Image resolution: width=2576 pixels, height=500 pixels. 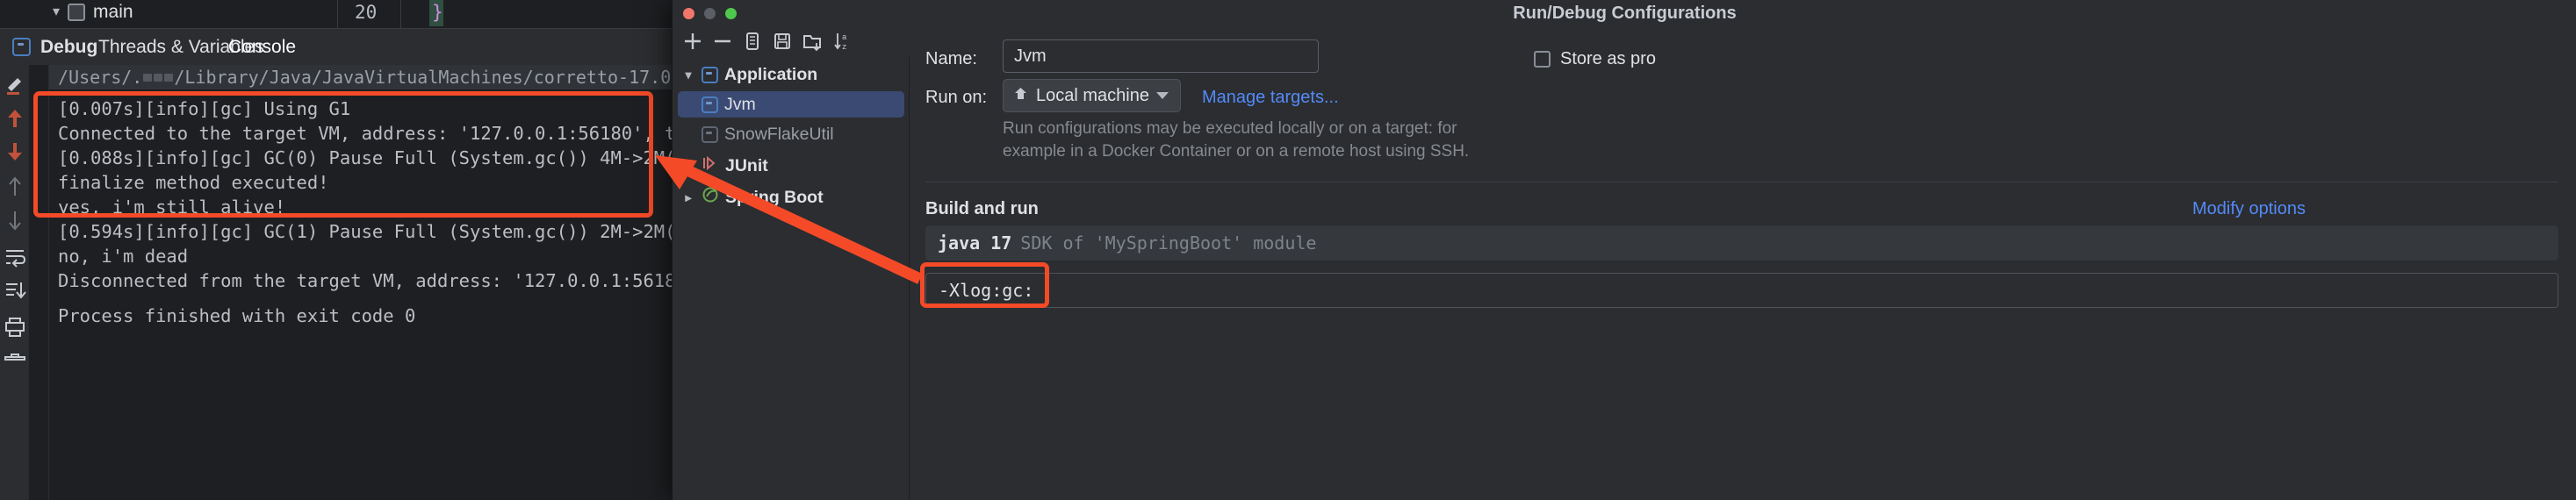 I want to click on scroll-down-icon, so click(x=15, y=152).